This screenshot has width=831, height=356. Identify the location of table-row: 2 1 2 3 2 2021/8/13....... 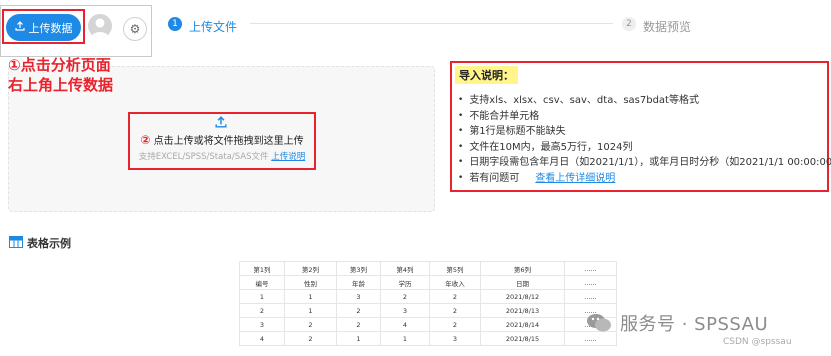
(428, 310).